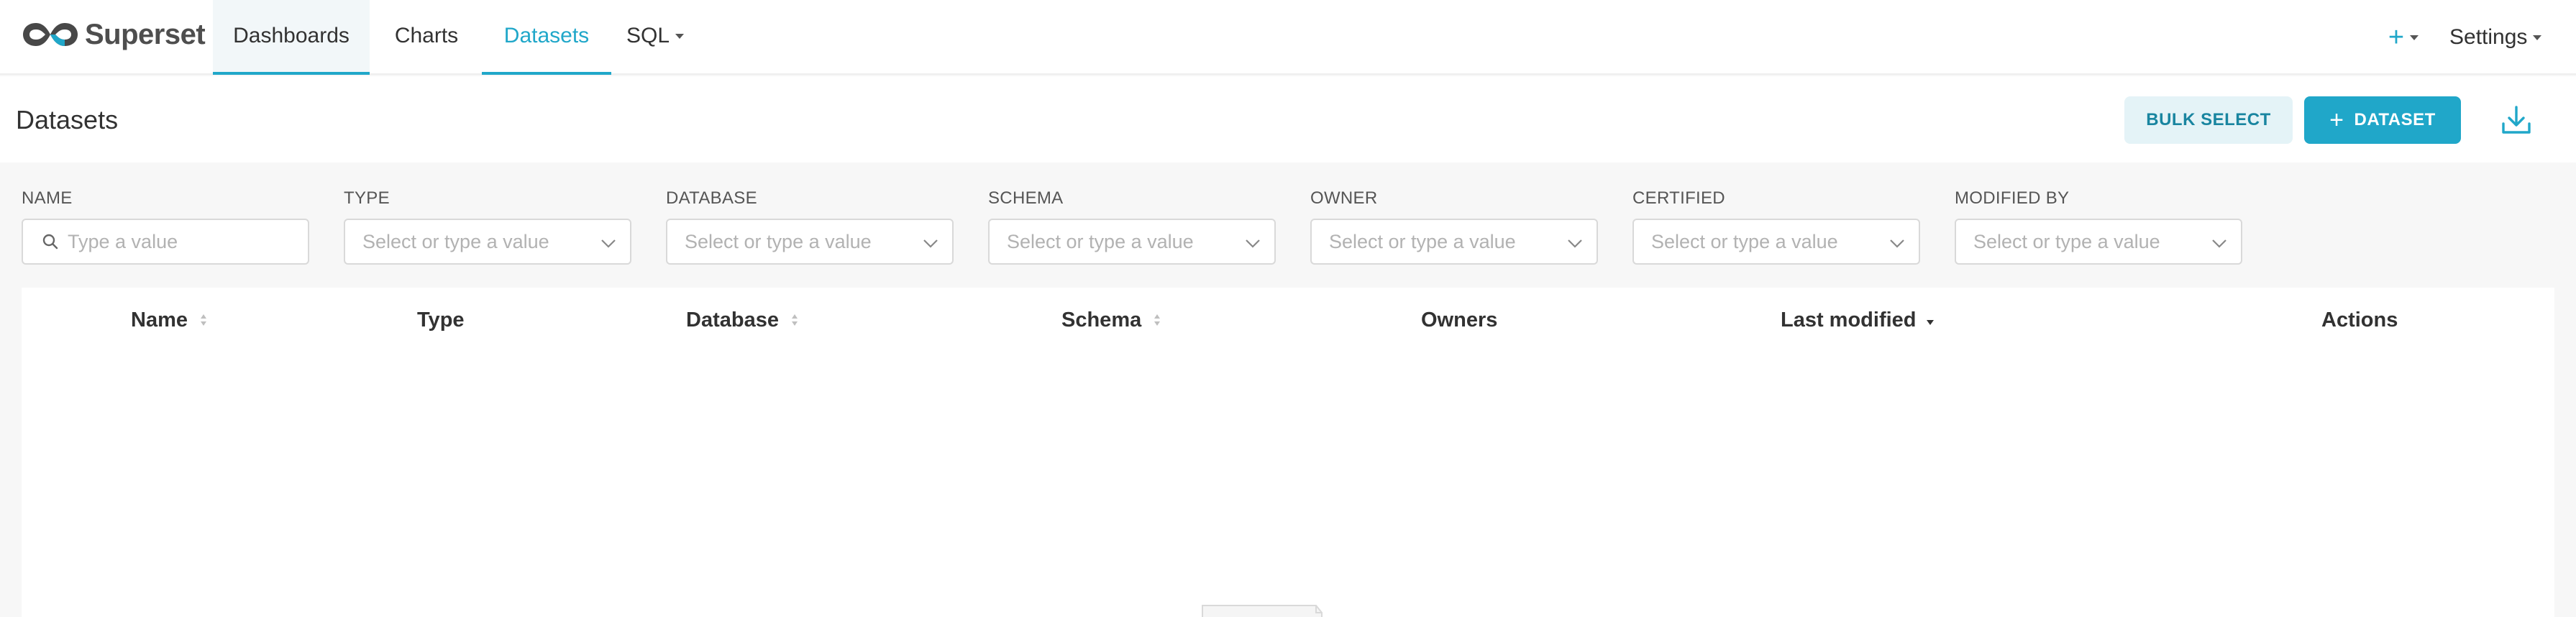  I want to click on add-dataset-label: DATASET, so click(2395, 119).